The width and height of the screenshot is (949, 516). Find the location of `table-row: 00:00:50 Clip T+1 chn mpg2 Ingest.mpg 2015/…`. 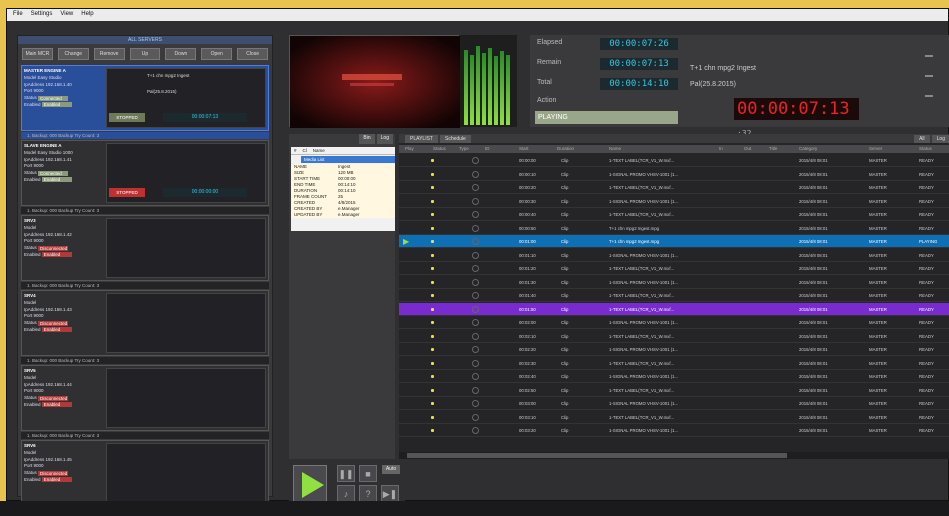

table-row: 00:00:50 Clip T+1 chn mpg2 Ingest.mpg 2015/… is located at coordinates (674, 228).